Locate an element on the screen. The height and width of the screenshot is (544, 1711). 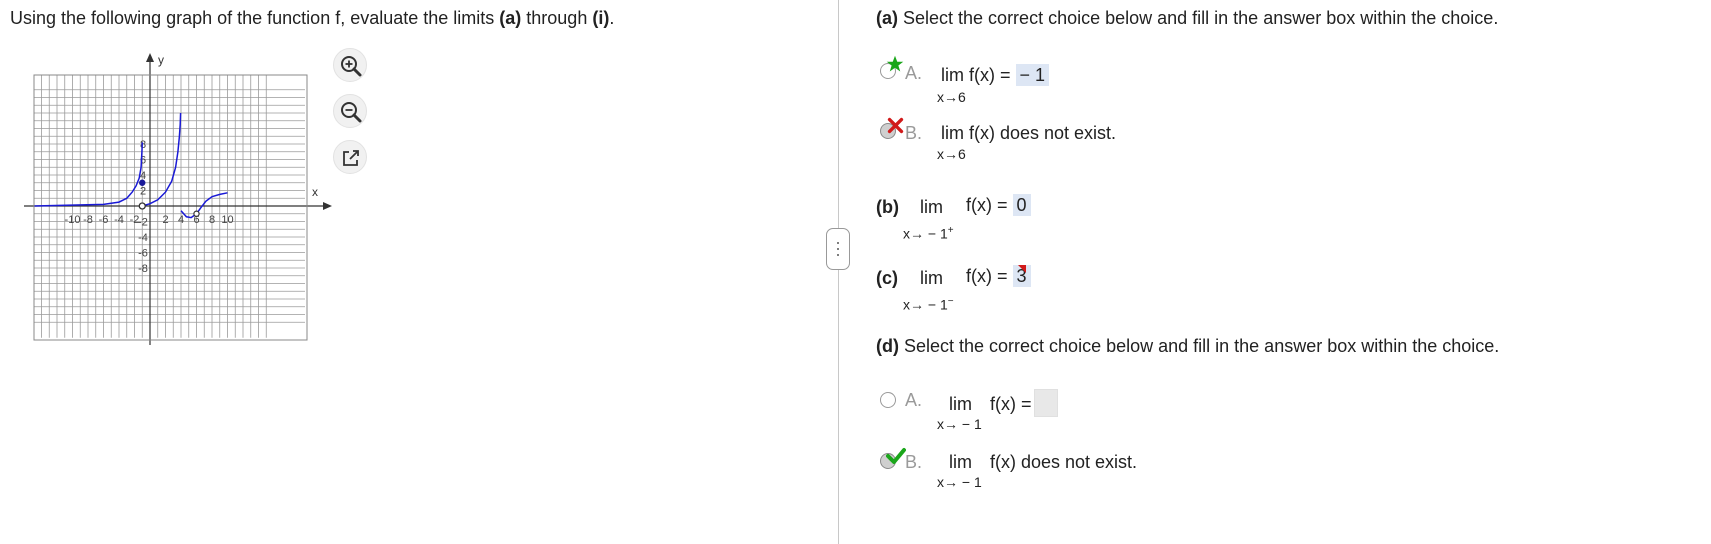
x-tick-label: -4 is located at coordinates (119, 220).